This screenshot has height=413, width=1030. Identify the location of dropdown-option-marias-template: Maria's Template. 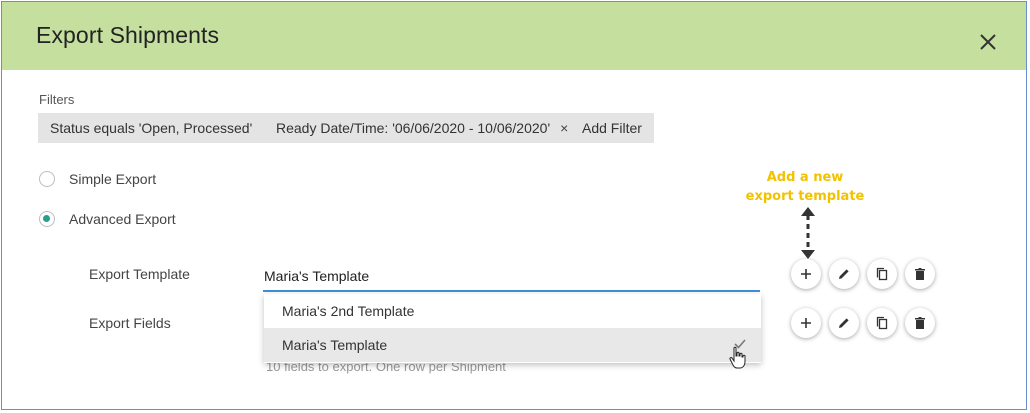
(512, 345).